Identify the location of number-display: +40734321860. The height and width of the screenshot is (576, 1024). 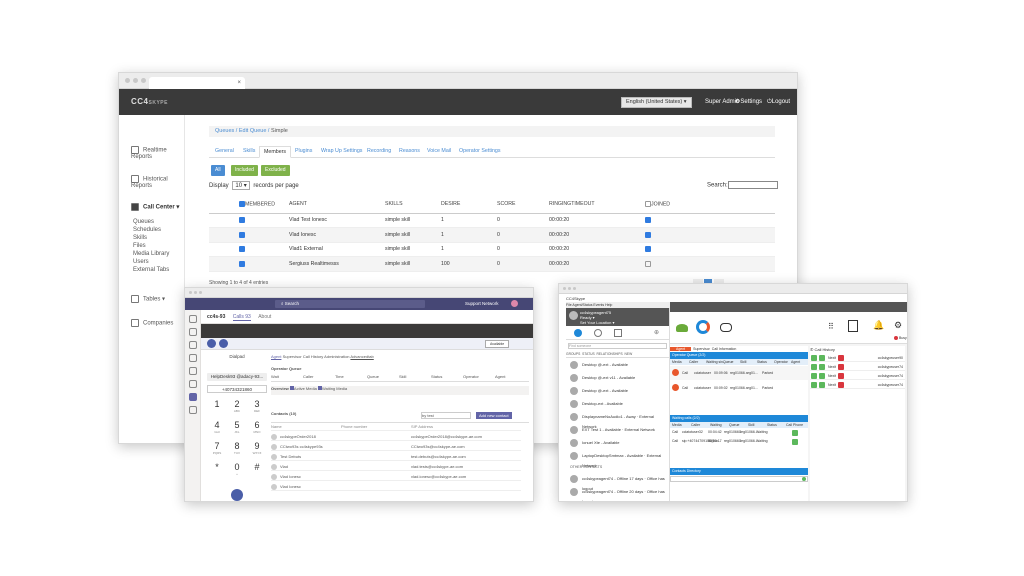
(237, 389).